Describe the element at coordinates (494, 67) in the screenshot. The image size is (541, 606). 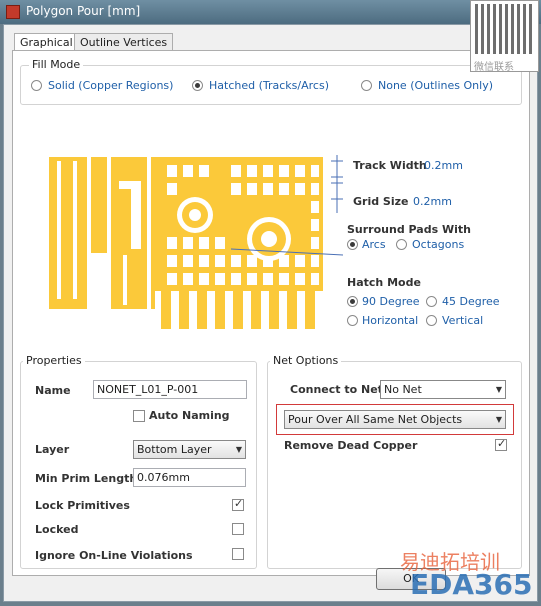
I see `qr-caption: 微信联系` at that location.